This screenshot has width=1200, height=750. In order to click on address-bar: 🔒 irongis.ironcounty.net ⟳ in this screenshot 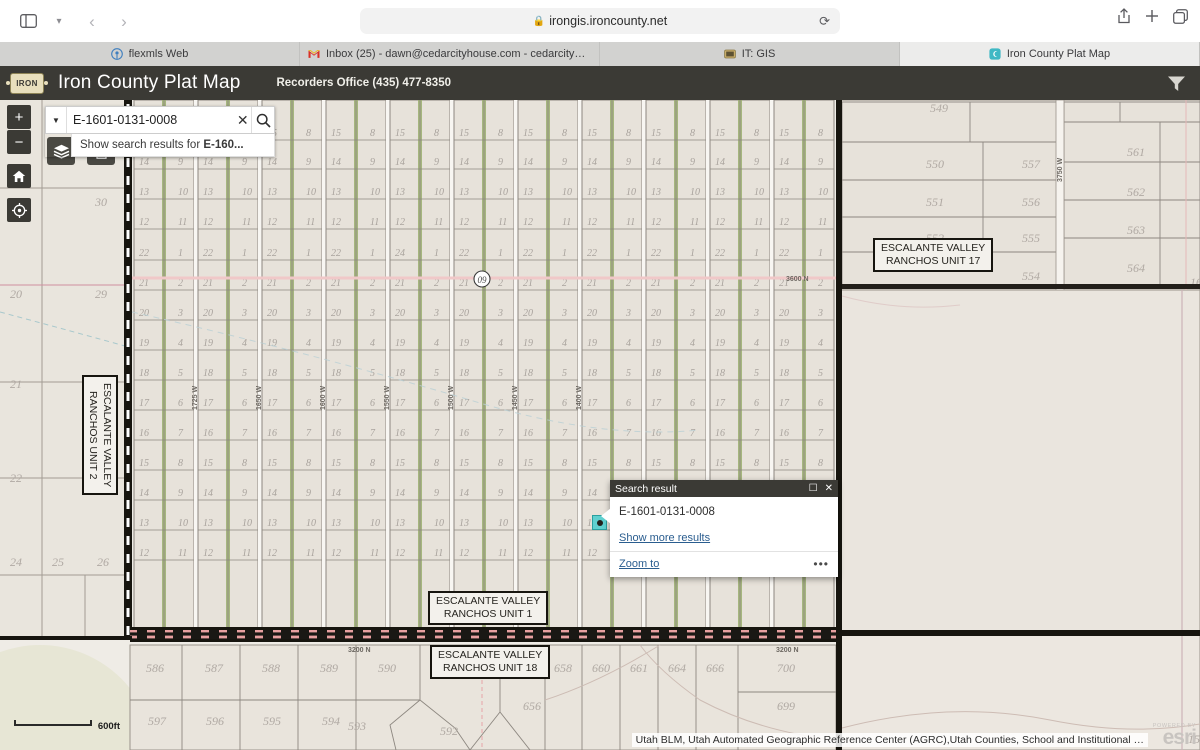, I will do `click(600, 21)`.